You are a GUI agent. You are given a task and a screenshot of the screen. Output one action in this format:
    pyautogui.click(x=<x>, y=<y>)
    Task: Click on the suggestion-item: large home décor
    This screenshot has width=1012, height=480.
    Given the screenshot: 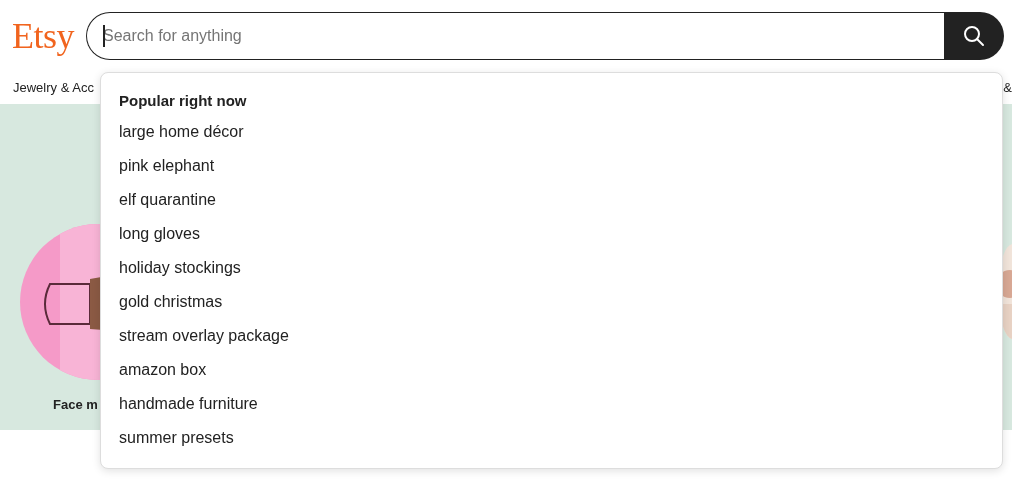 What is the action you would take?
    pyautogui.click(x=551, y=132)
    